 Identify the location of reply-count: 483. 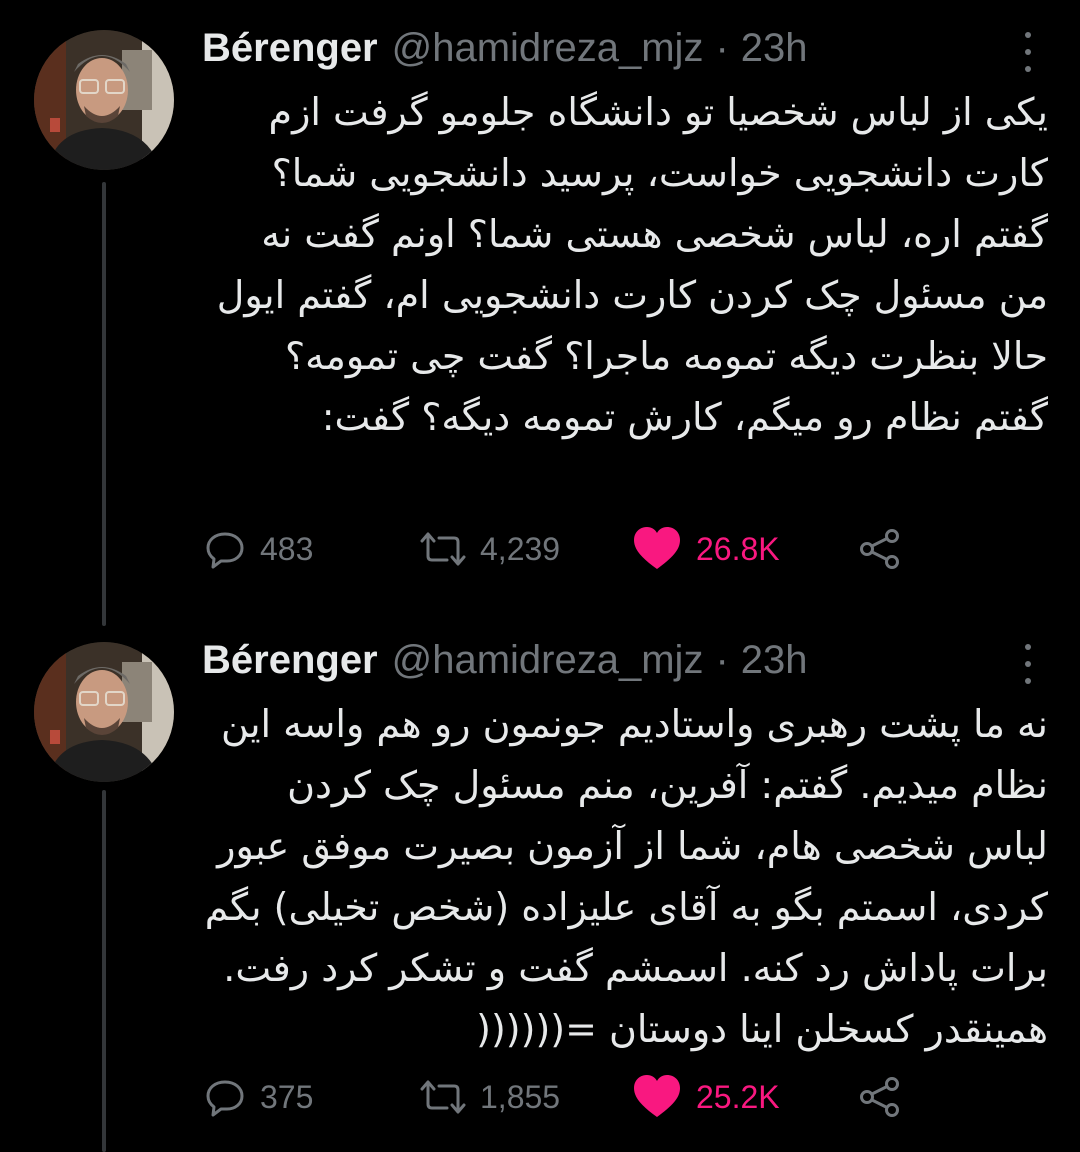
(287, 548).